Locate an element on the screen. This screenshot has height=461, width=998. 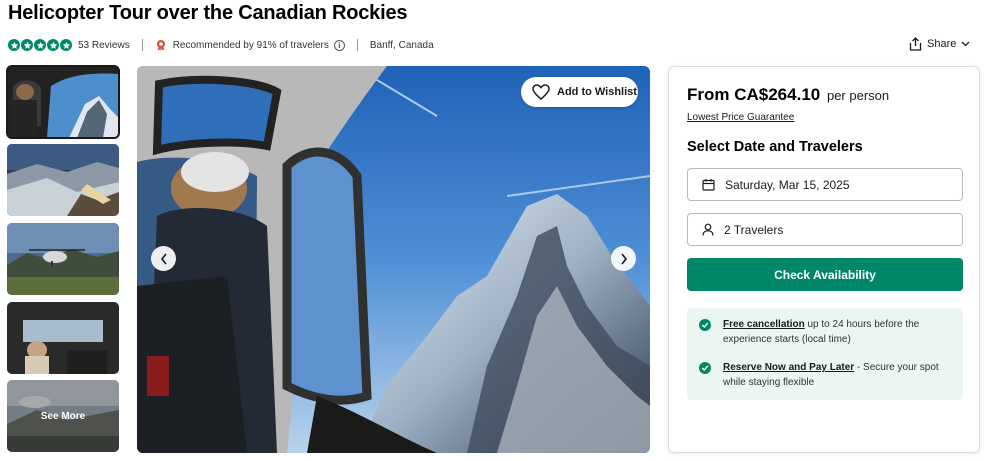
price-amount: From CA$264.10 is located at coordinates (754, 94).